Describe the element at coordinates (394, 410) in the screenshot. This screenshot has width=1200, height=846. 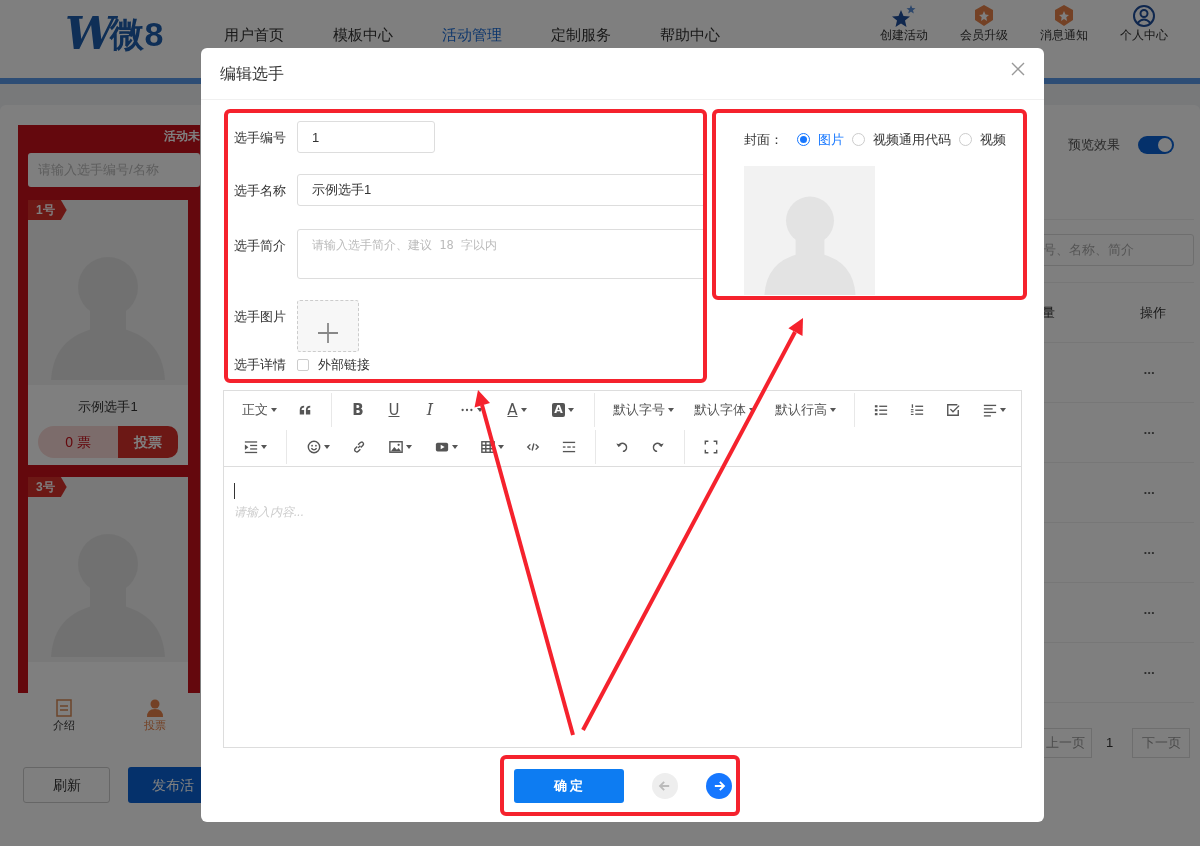
I see `underline-button: U` at that location.